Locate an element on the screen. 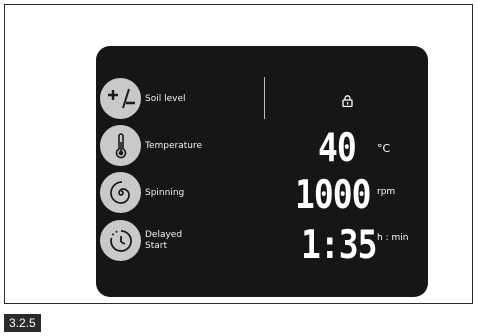 The width and height of the screenshot is (478, 336). lock-icon is located at coordinates (347, 101).